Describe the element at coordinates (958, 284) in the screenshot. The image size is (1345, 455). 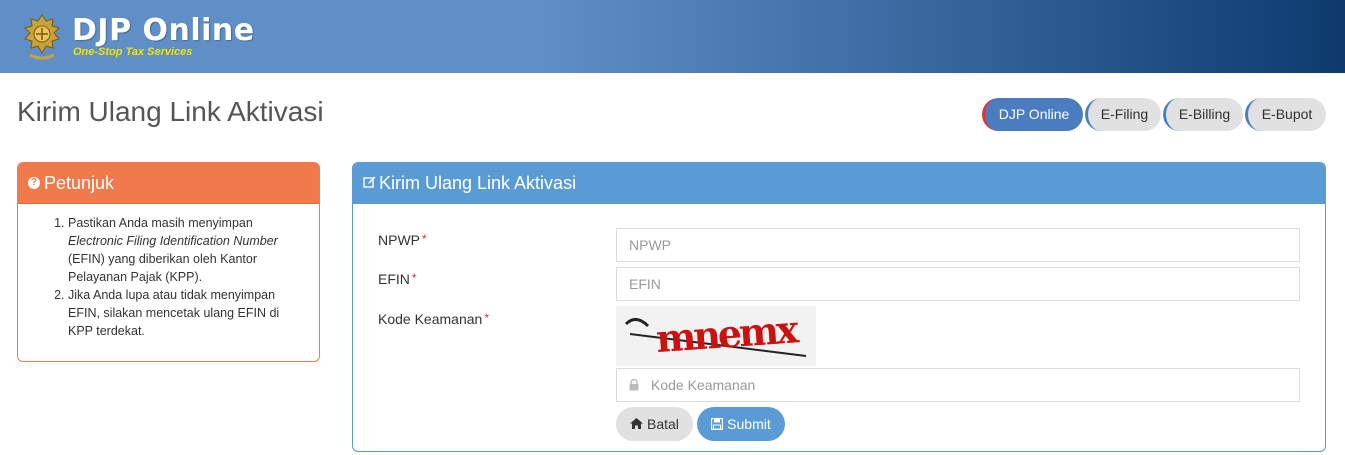
I see `efin-input: EFIN` at that location.